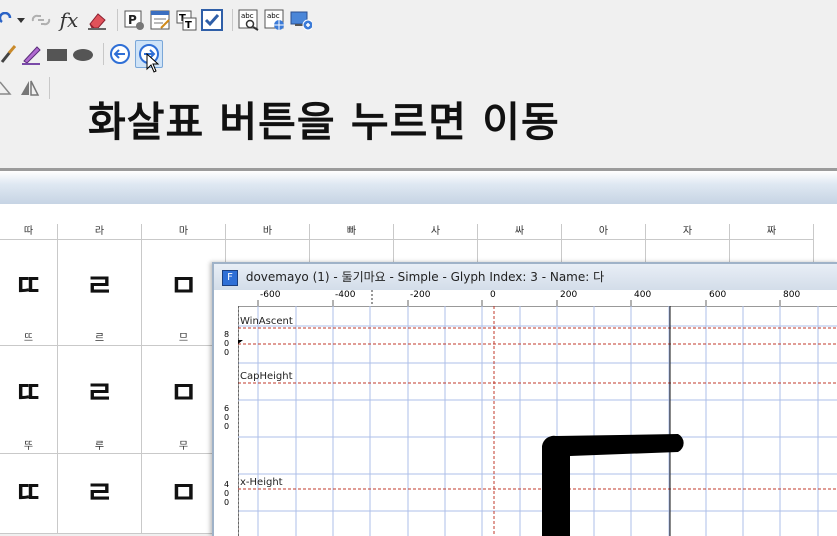 The width and height of the screenshot is (837, 536). I want to click on edit-list-icon, so click(160, 20).